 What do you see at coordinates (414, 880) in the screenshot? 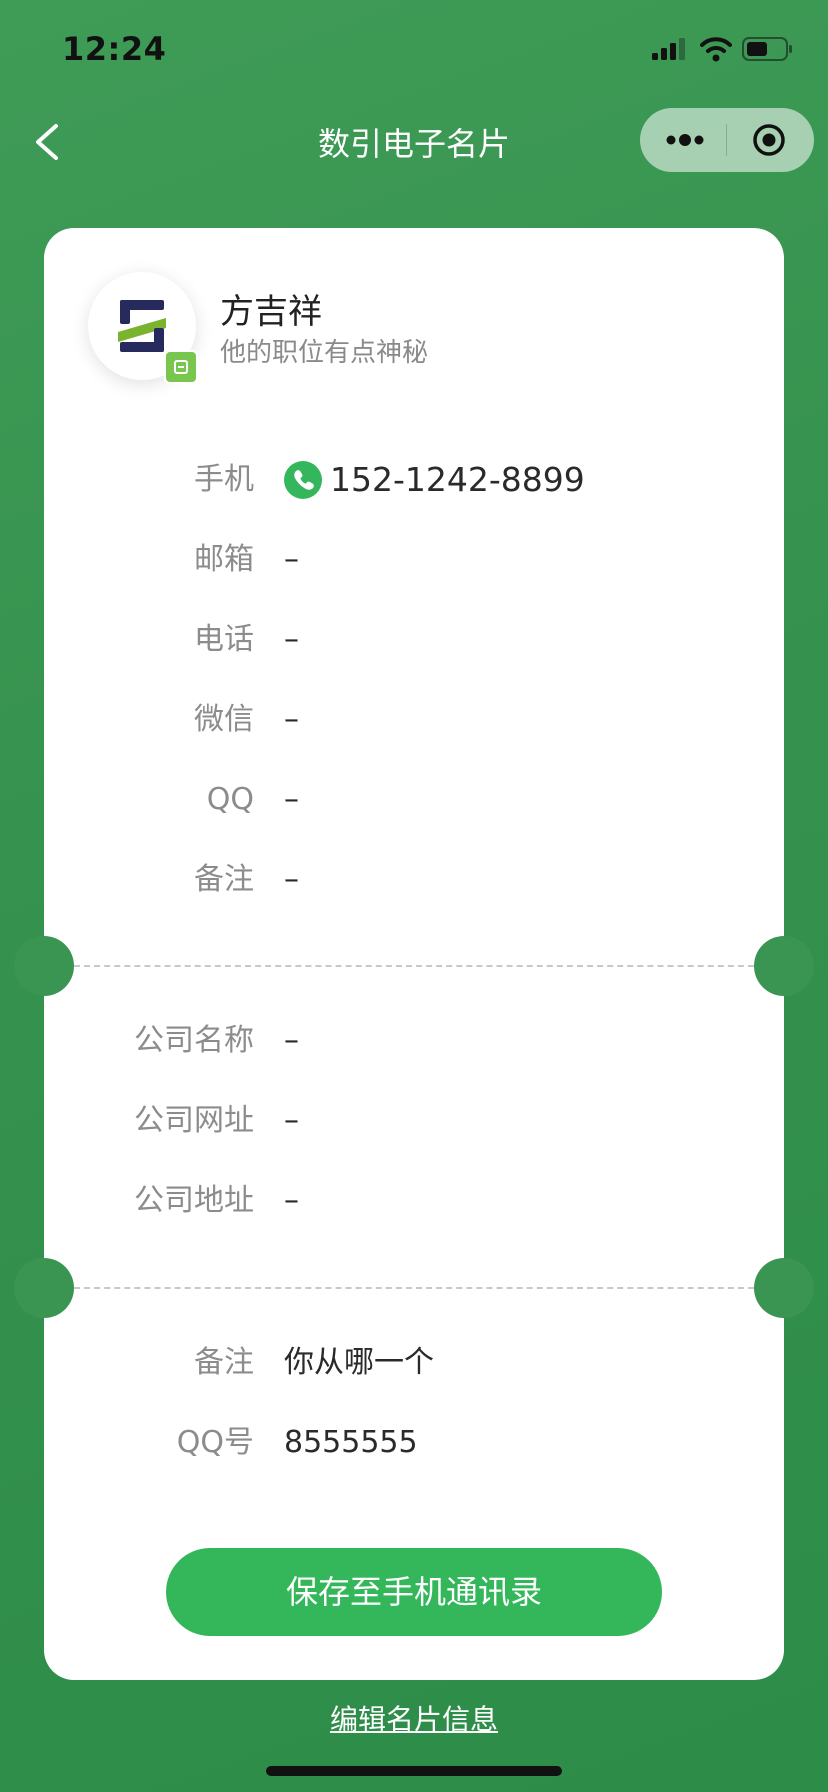
I see `row-remark: 备注 –` at bounding box center [414, 880].